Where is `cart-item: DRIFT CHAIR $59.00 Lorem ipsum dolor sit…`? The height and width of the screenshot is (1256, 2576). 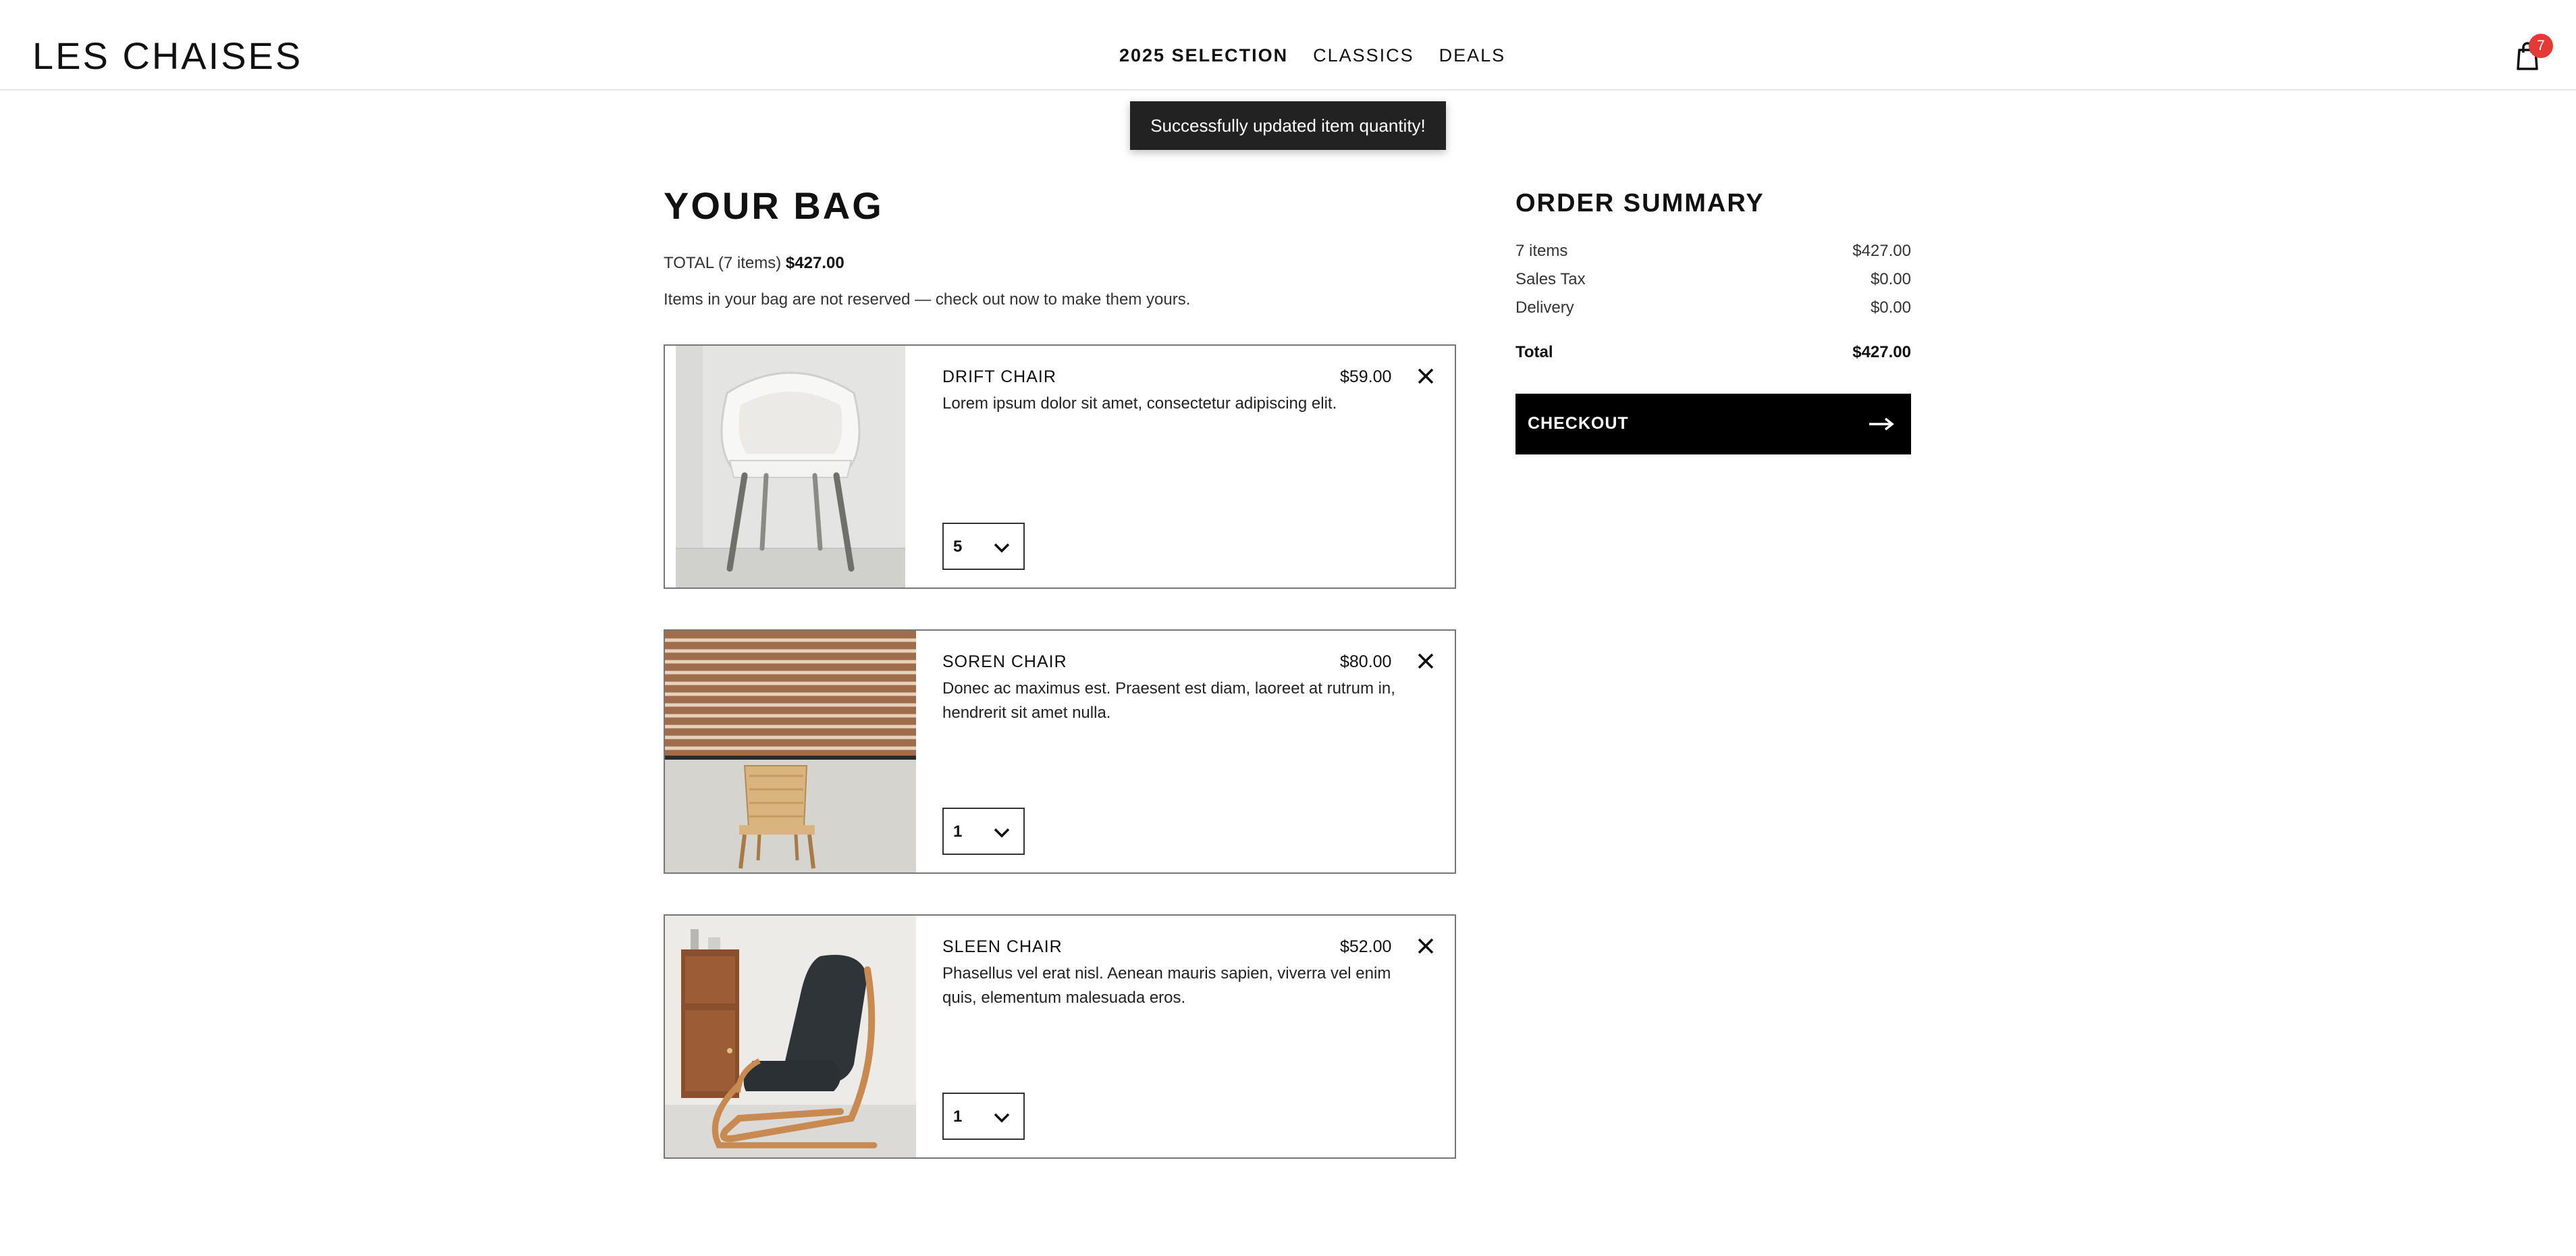
cart-item: DRIFT CHAIR $59.00 Lorem ipsum dolor sit… is located at coordinates (1060, 466).